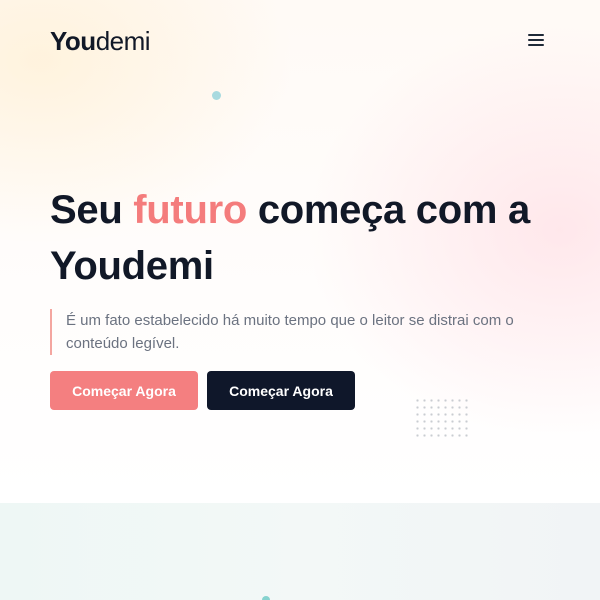 Image resolution: width=600 pixels, height=600 pixels. Describe the element at coordinates (190, 210) in the screenshot. I see `headline-accent: futuro` at that location.